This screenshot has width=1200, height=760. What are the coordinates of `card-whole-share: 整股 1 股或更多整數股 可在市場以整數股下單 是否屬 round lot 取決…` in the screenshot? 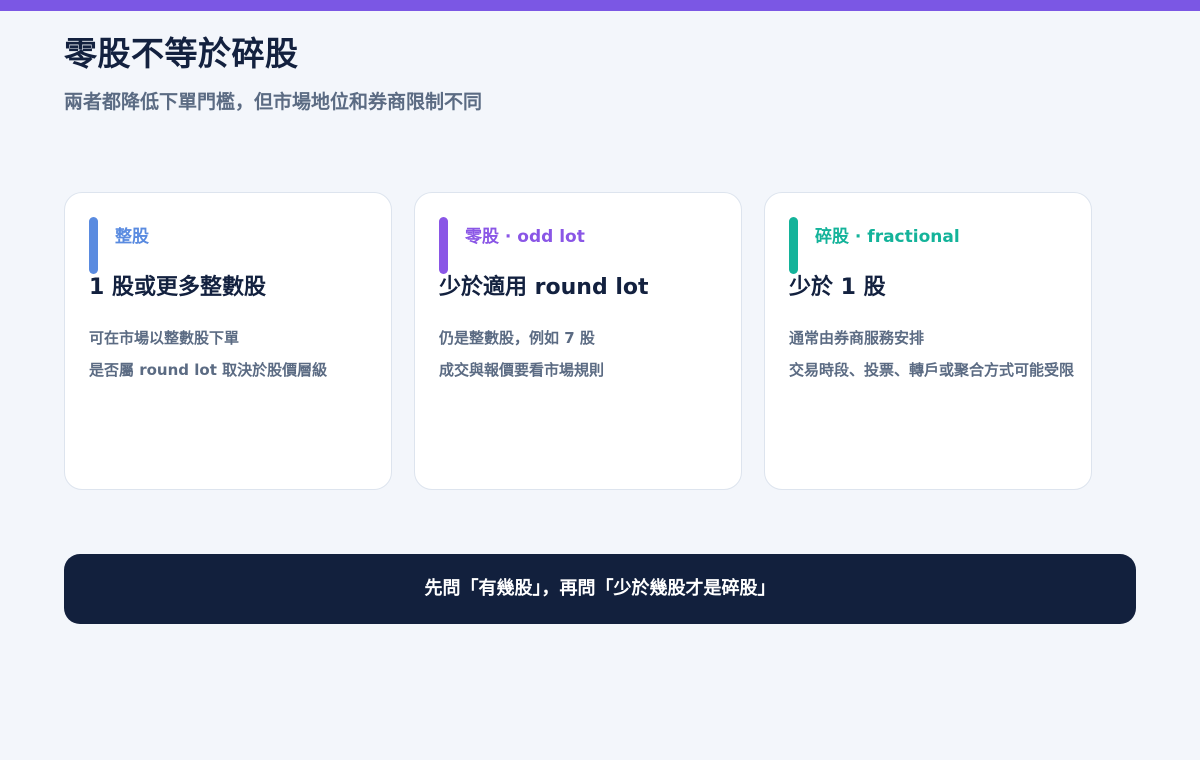 It's located at (228, 341).